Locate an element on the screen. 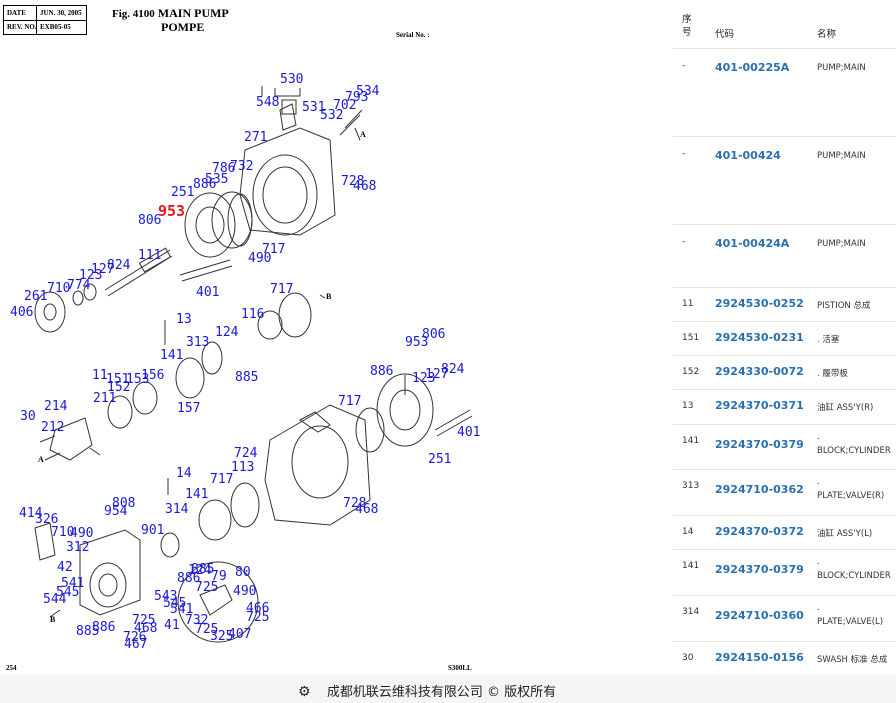 This screenshot has width=896, height=703. part-callout: 211 is located at coordinates (104, 398).